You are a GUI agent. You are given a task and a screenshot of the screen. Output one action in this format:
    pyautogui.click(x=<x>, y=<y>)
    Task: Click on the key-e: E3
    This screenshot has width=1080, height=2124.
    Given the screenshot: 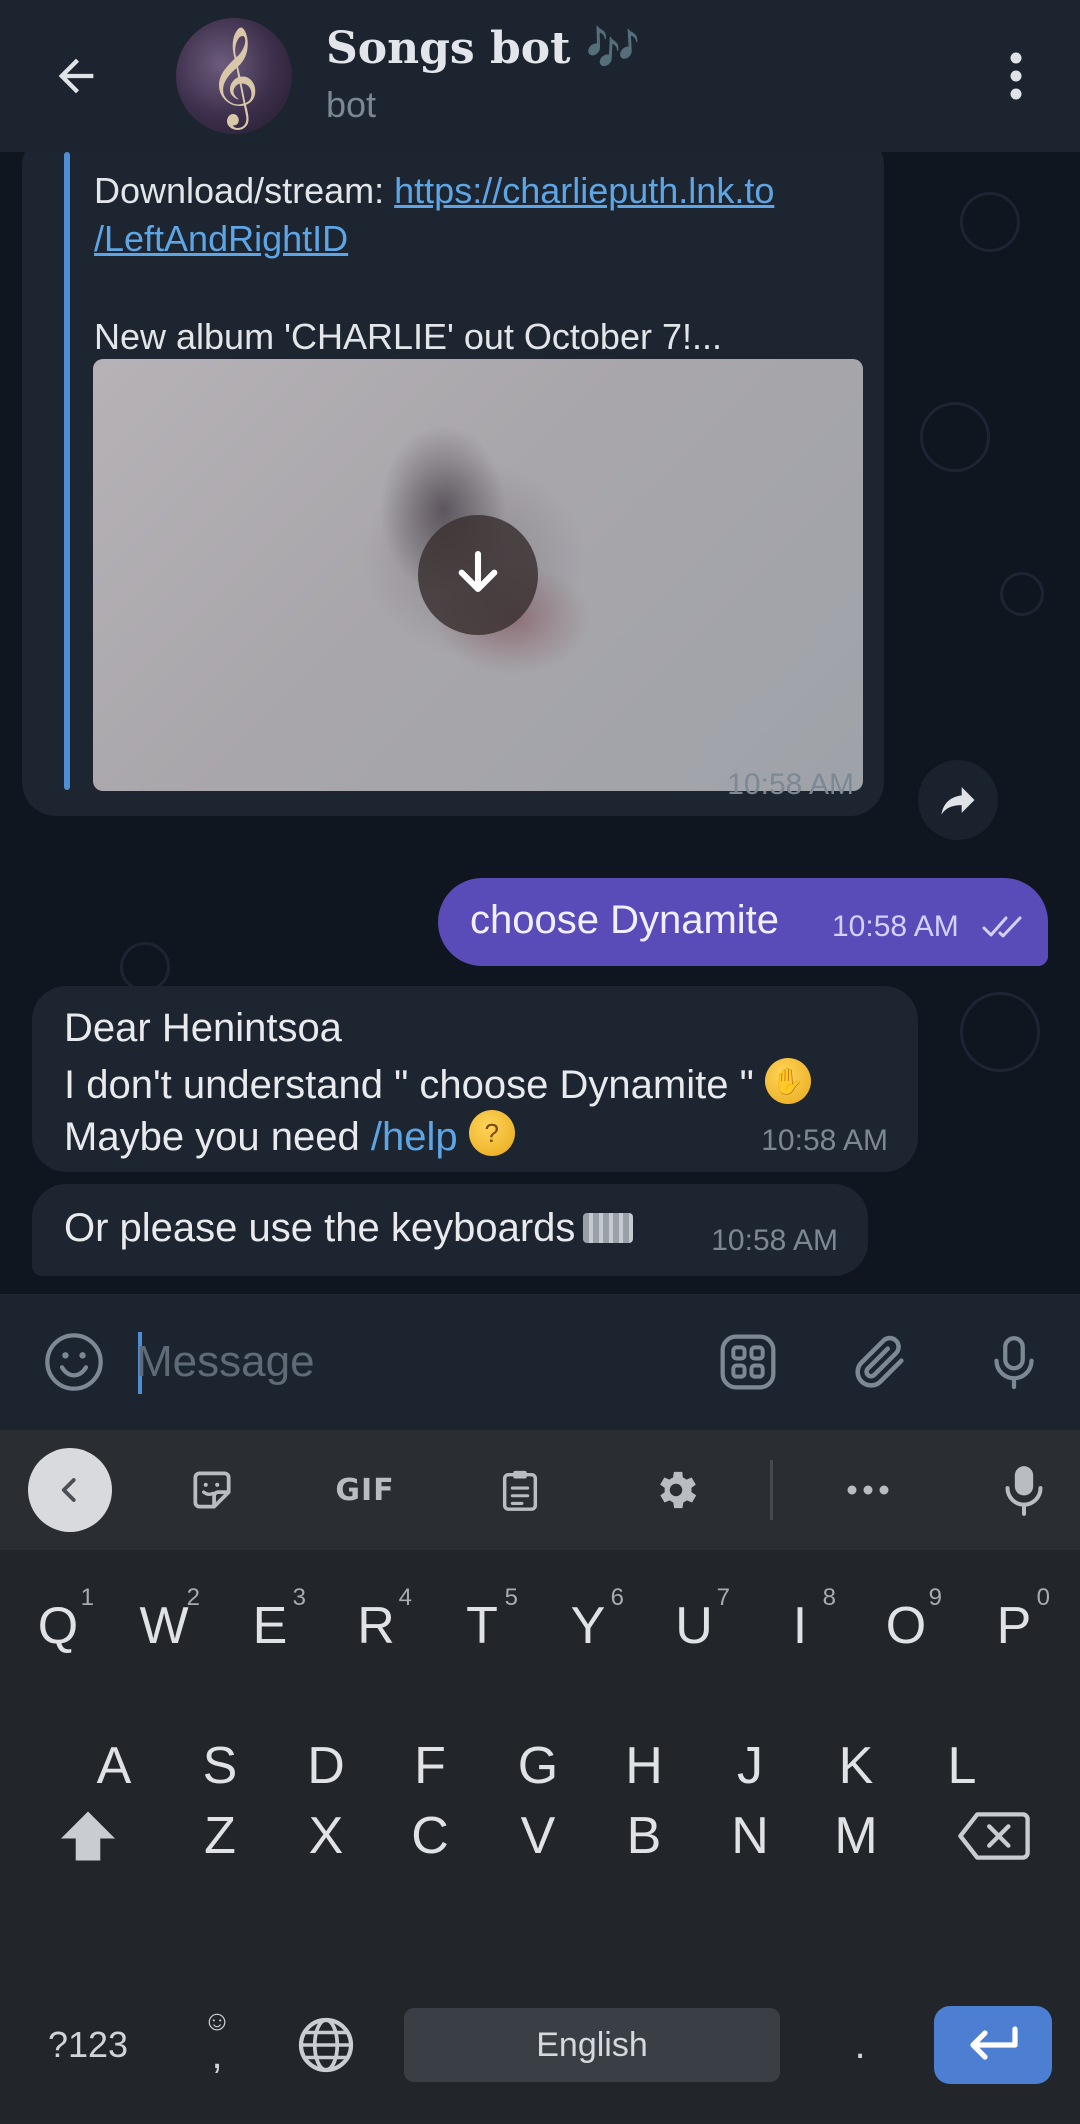 What is the action you would take?
    pyautogui.click(x=270, y=1626)
    